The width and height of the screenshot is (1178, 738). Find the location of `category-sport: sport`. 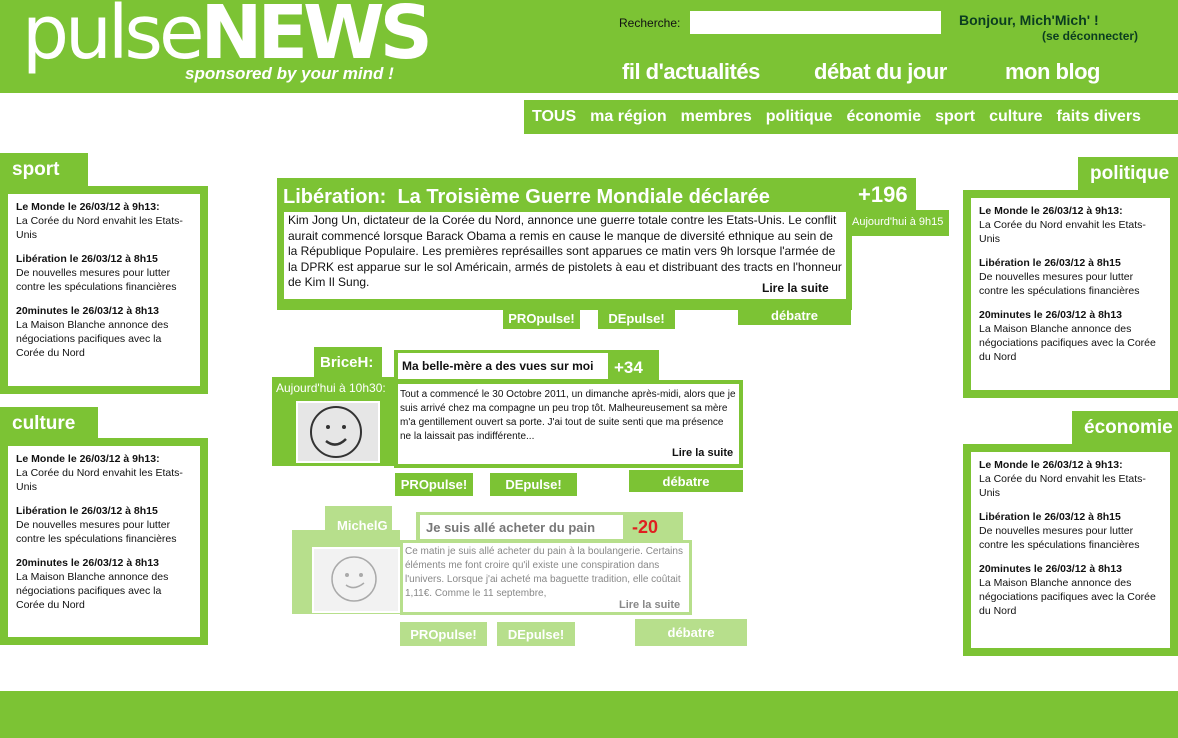

category-sport: sport is located at coordinates (955, 117).